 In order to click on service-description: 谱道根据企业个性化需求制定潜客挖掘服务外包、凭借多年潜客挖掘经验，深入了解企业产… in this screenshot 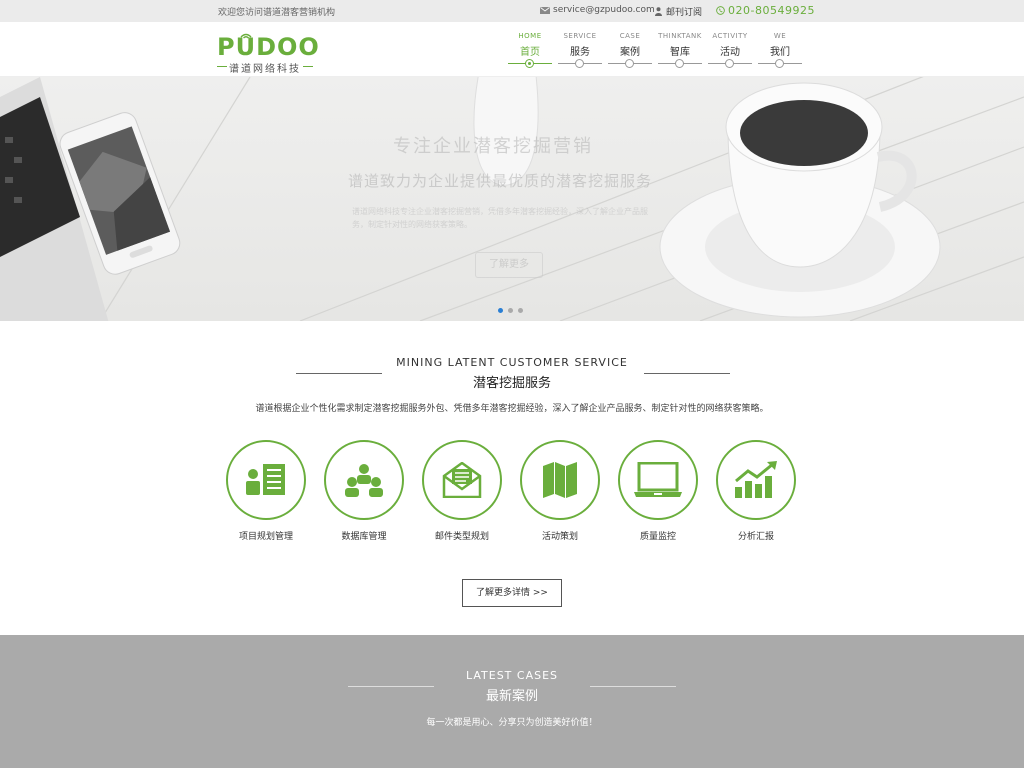, I will do `click(512, 409)`.